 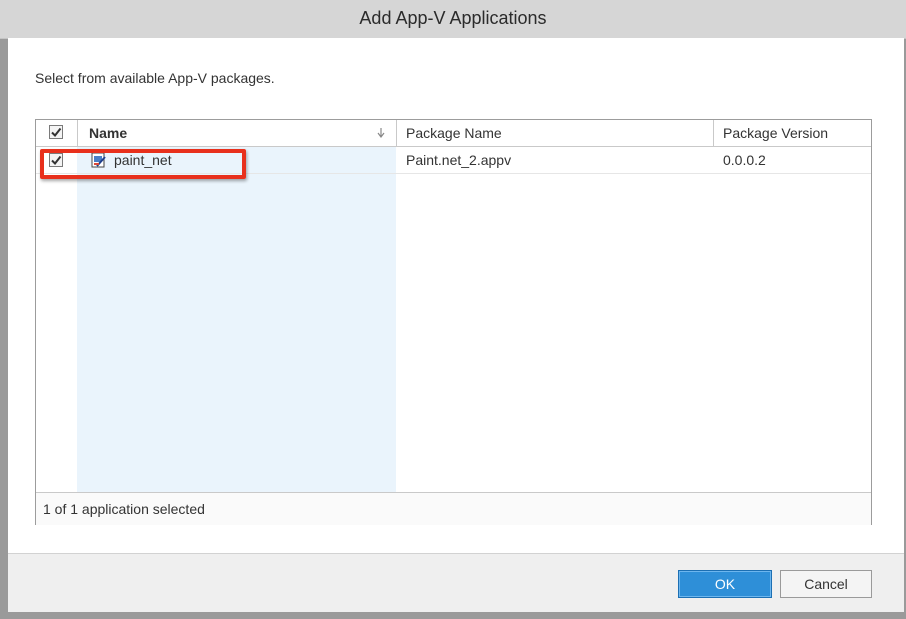 What do you see at coordinates (459, 160) in the screenshot?
I see `row-package-name: Paint.net_2.appv` at bounding box center [459, 160].